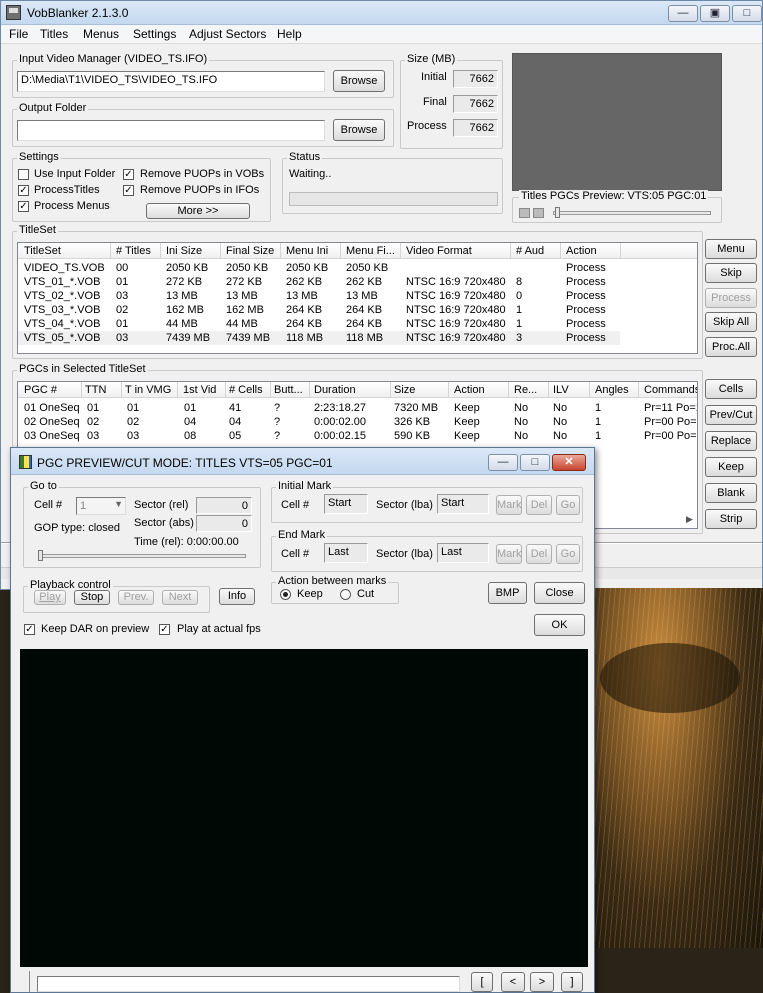 Image resolution: width=763 pixels, height=993 pixels. What do you see at coordinates (731, 519) in the screenshot?
I see `strip-button: Strip` at bounding box center [731, 519].